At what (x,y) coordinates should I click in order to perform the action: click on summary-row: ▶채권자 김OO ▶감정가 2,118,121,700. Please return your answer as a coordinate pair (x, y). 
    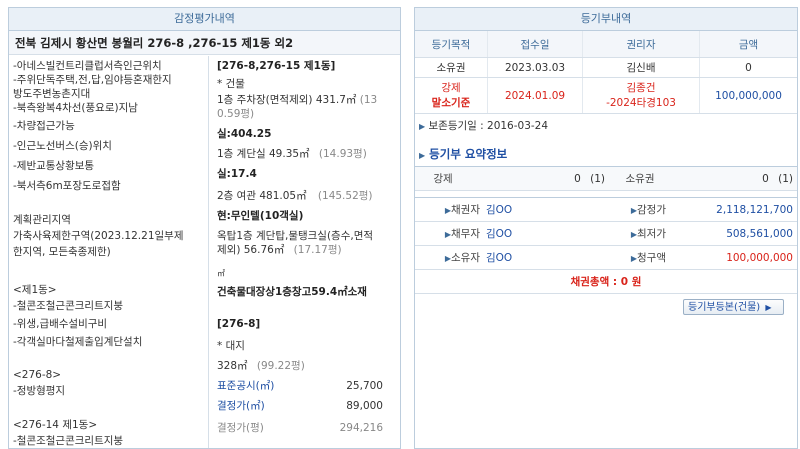
    Looking at the image, I should click on (606, 209).